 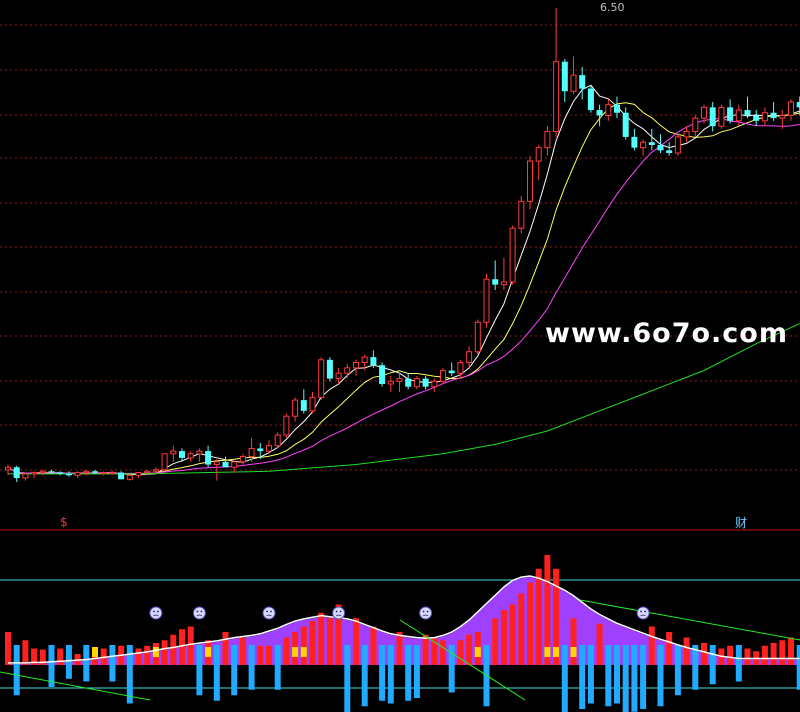 I want to click on watermark-logo: www.6o7o.com, so click(x=666, y=333).